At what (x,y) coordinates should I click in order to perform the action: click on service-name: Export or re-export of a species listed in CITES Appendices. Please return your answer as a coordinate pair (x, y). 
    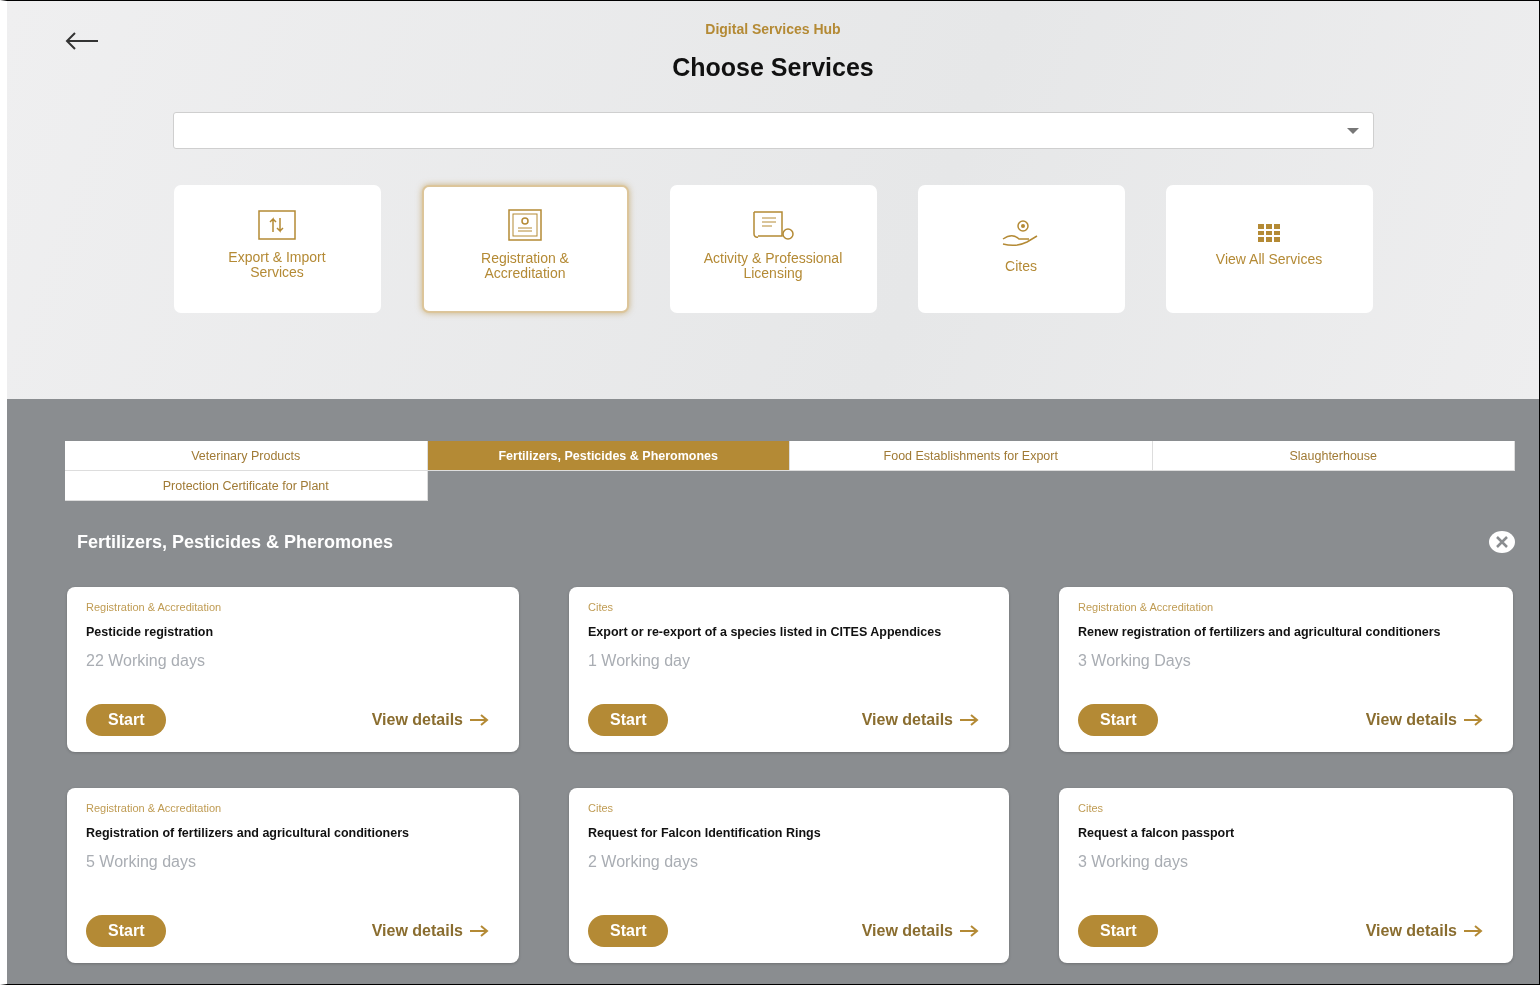
    Looking at the image, I should click on (765, 632).